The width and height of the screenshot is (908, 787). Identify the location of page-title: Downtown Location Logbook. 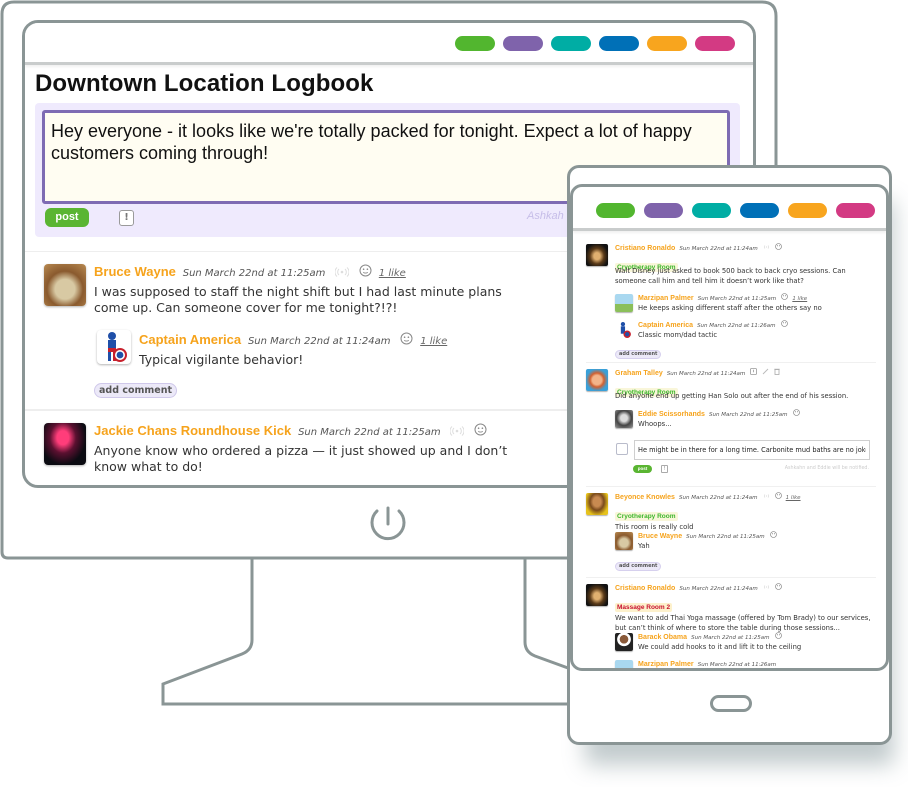
(204, 83).